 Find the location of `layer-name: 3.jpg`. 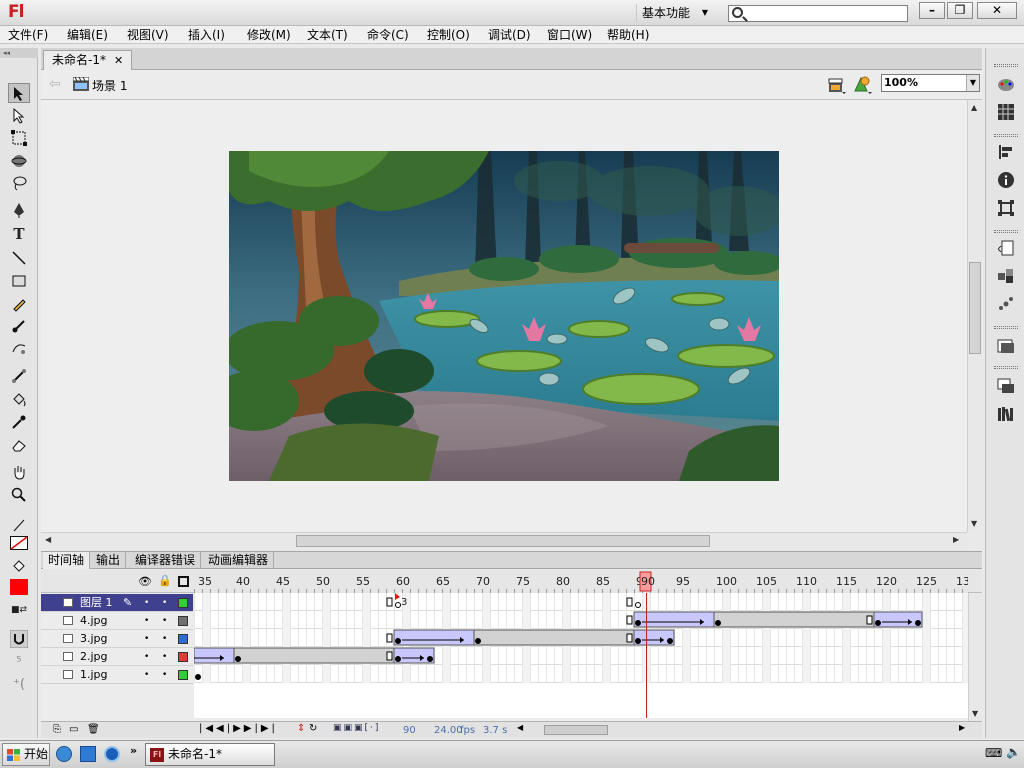

layer-name: 3.jpg is located at coordinates (94, 639).